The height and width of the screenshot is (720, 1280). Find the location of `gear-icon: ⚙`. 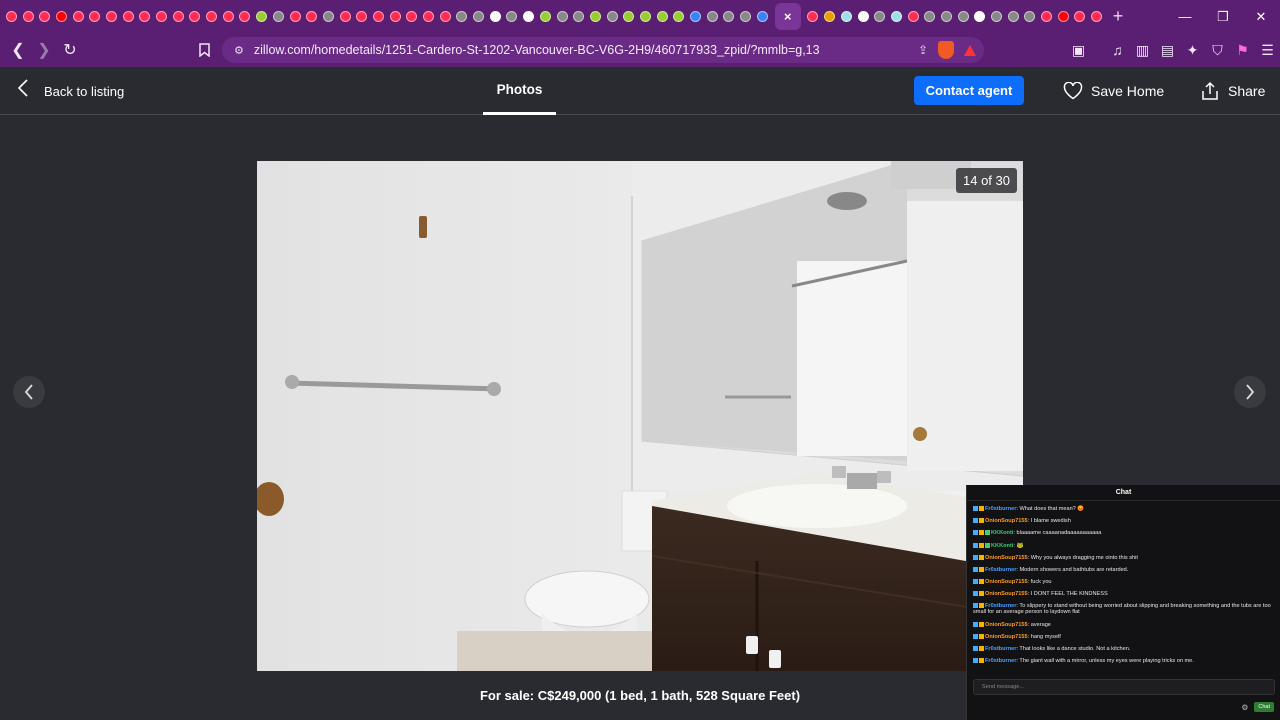

gear-icon: ⚙ is located at coordinates (1244, 707).